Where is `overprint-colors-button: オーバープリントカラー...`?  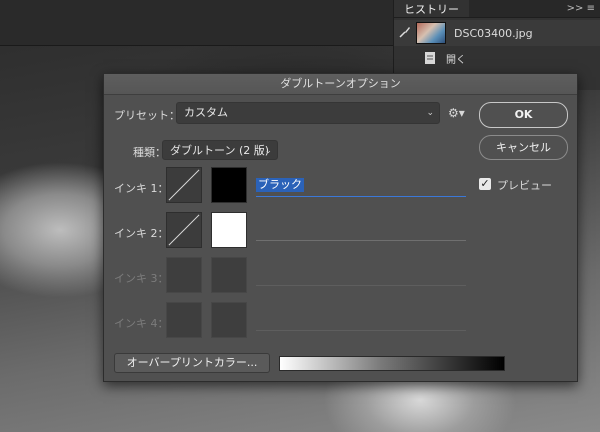
overprint-colors-button: オーバープリントカラー... is located at coordinates (192, 363).